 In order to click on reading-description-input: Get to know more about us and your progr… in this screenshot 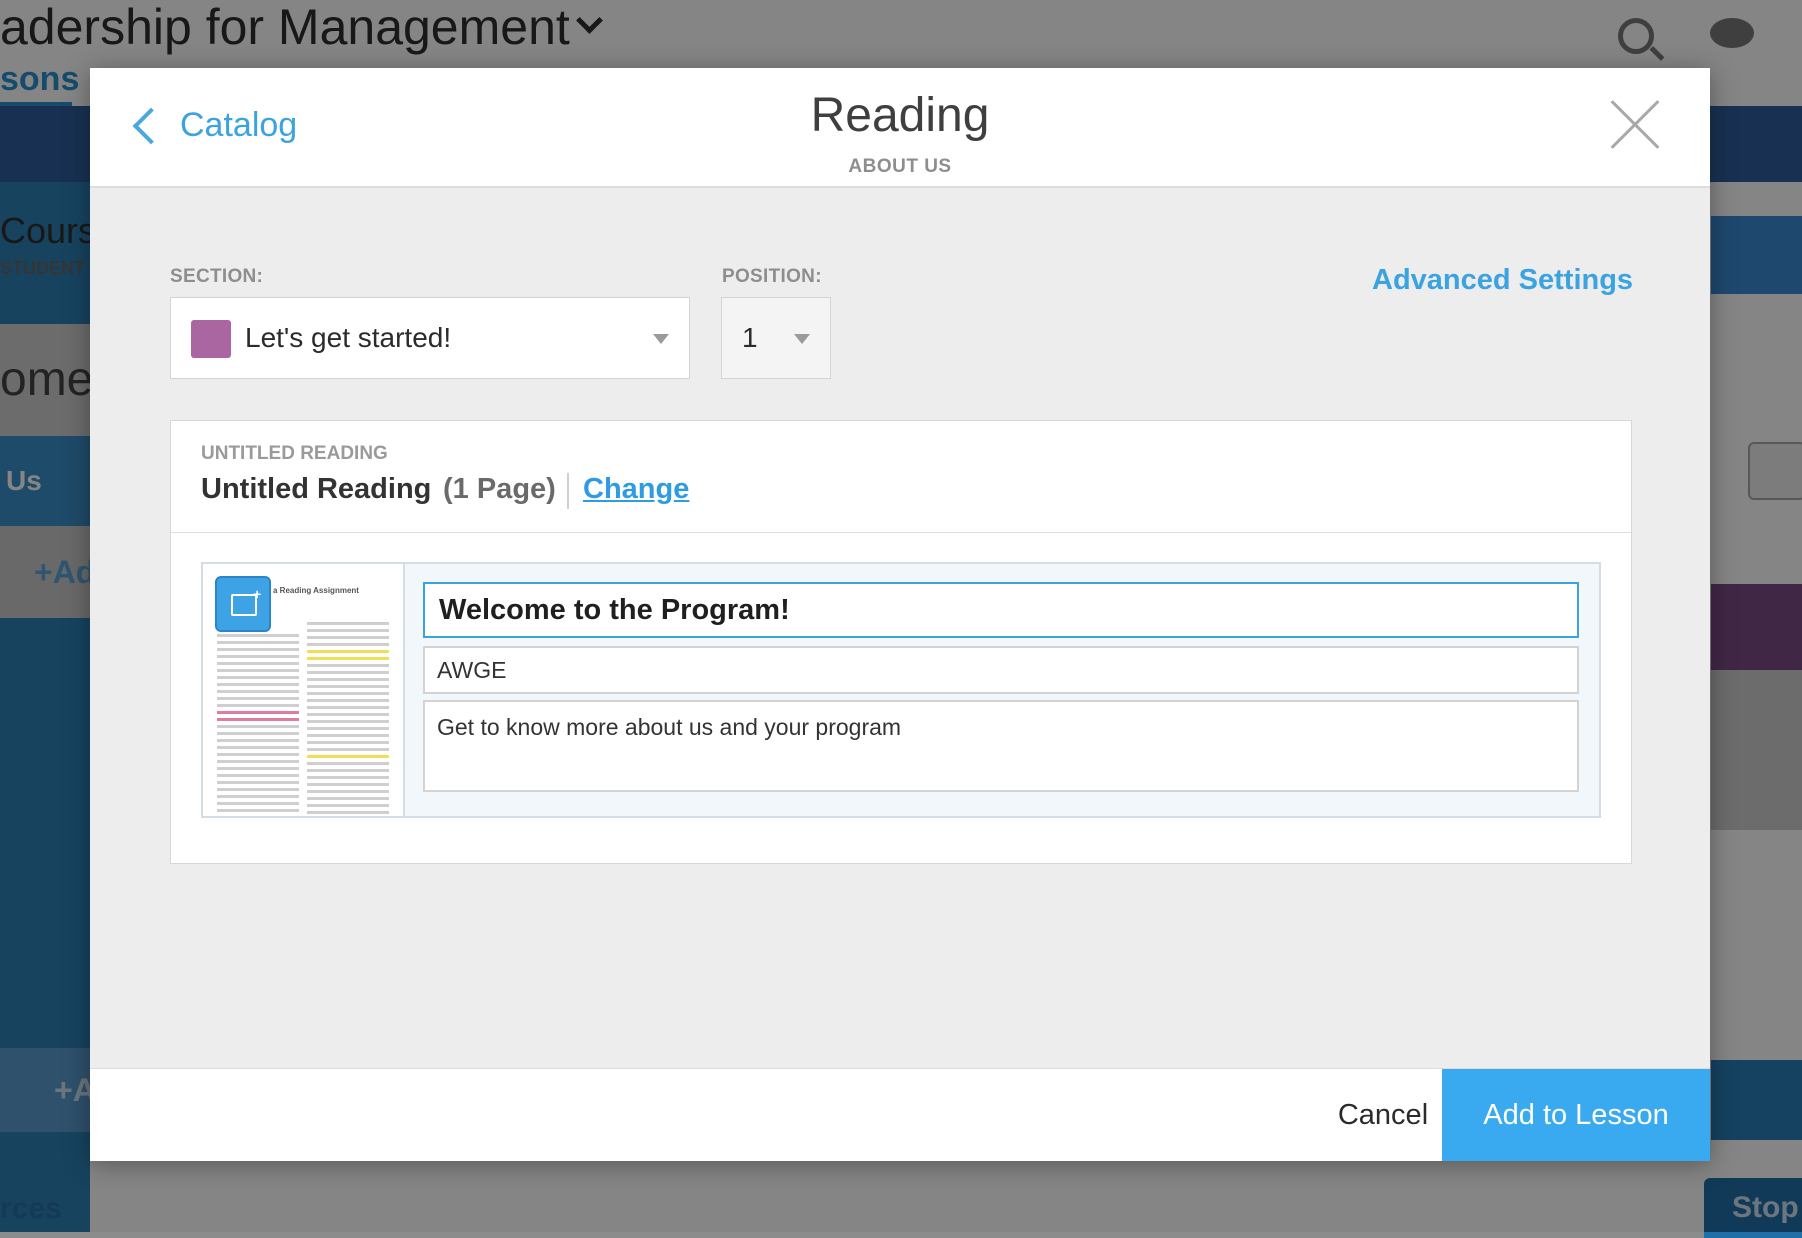, I will do `click(1001, 746)`.